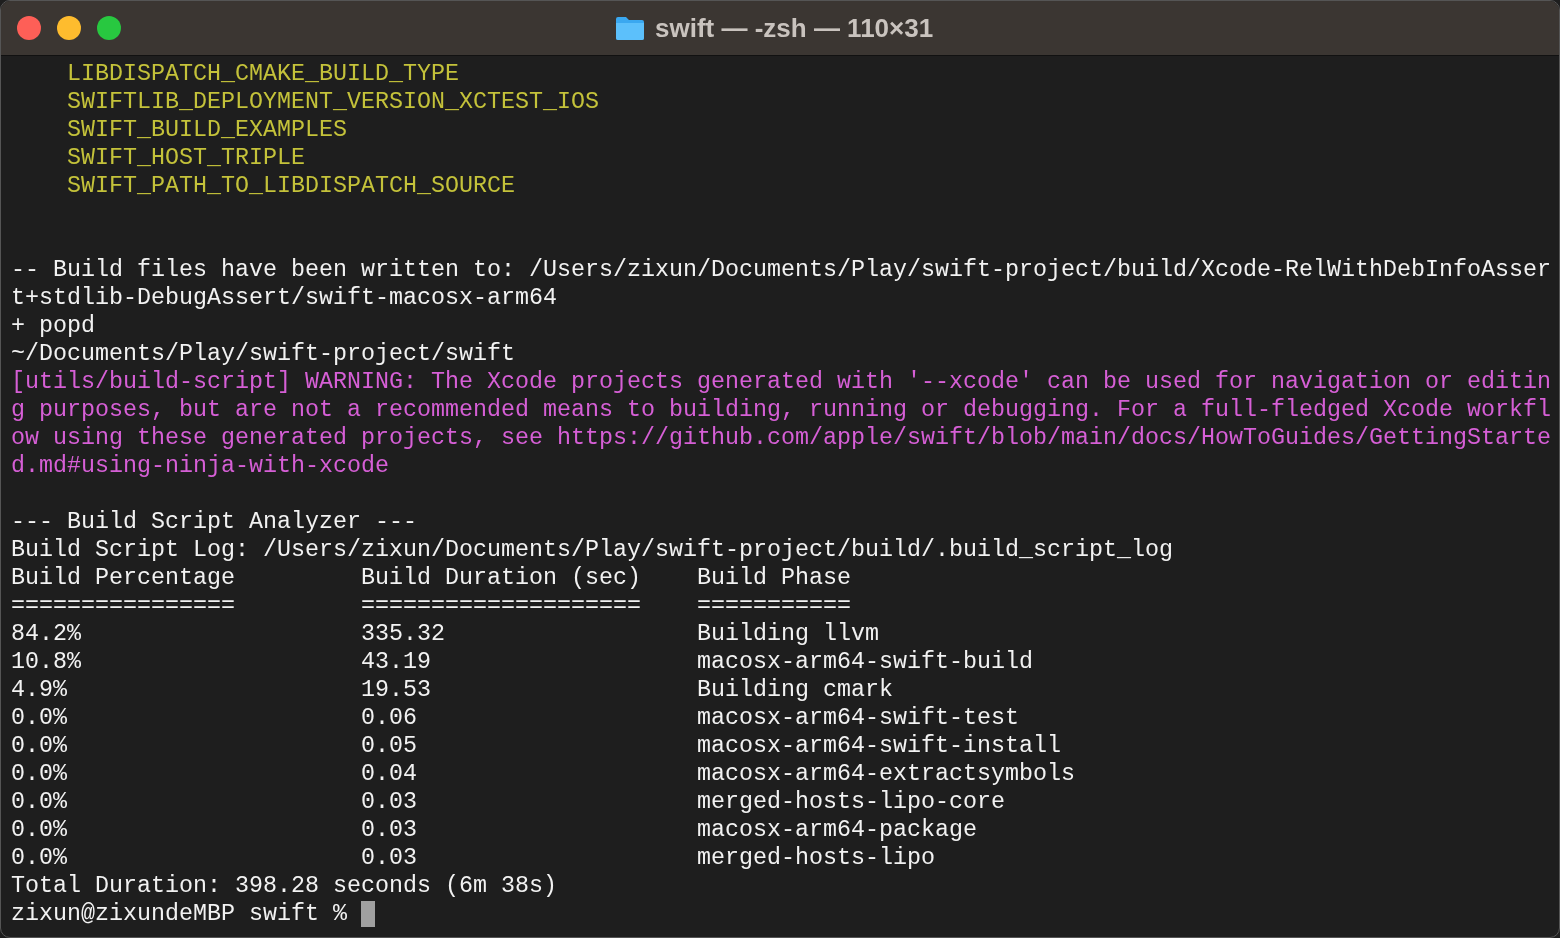 The width and height of the screenshot is (1560, 938). Describe the element at coordinates (522, 662) in the screenshot. I see `terminal-line: 10.8% 43.19 macosx-arm64-swift-build` at that location.